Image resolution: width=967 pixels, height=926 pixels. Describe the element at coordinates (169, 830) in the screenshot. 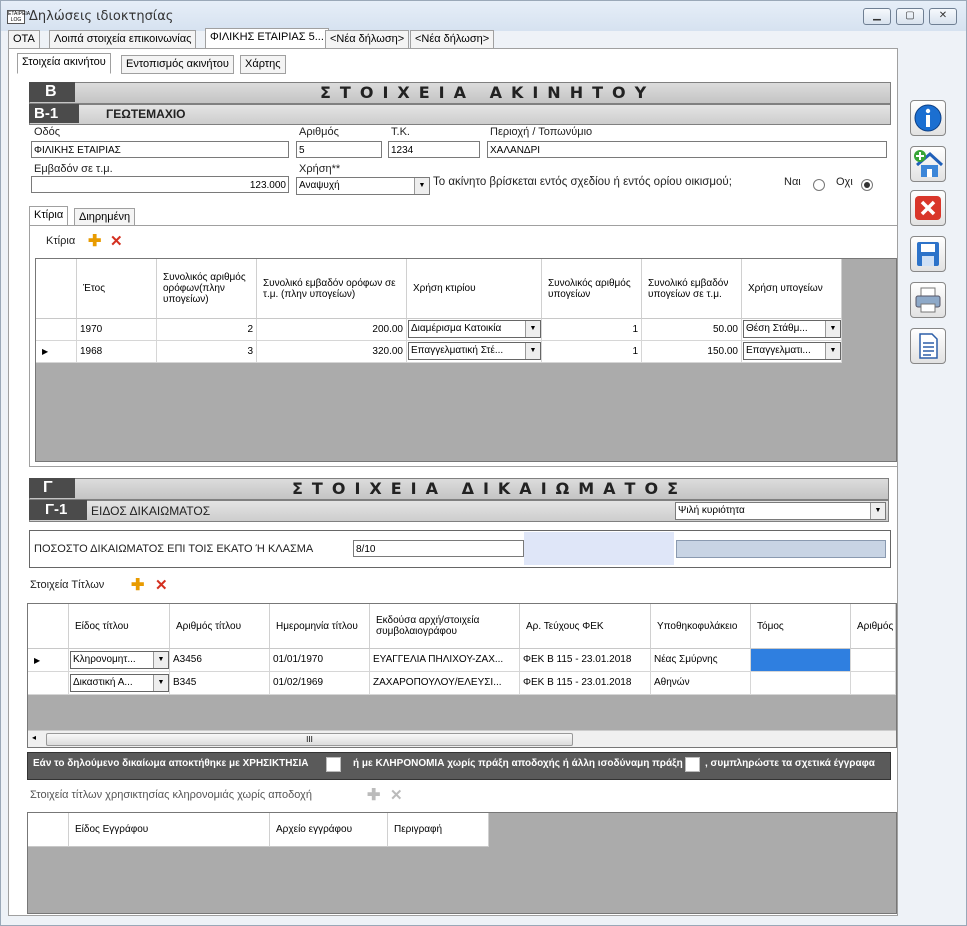

I see `col-header-document-type: Είδος Εγγράφου` at that location.